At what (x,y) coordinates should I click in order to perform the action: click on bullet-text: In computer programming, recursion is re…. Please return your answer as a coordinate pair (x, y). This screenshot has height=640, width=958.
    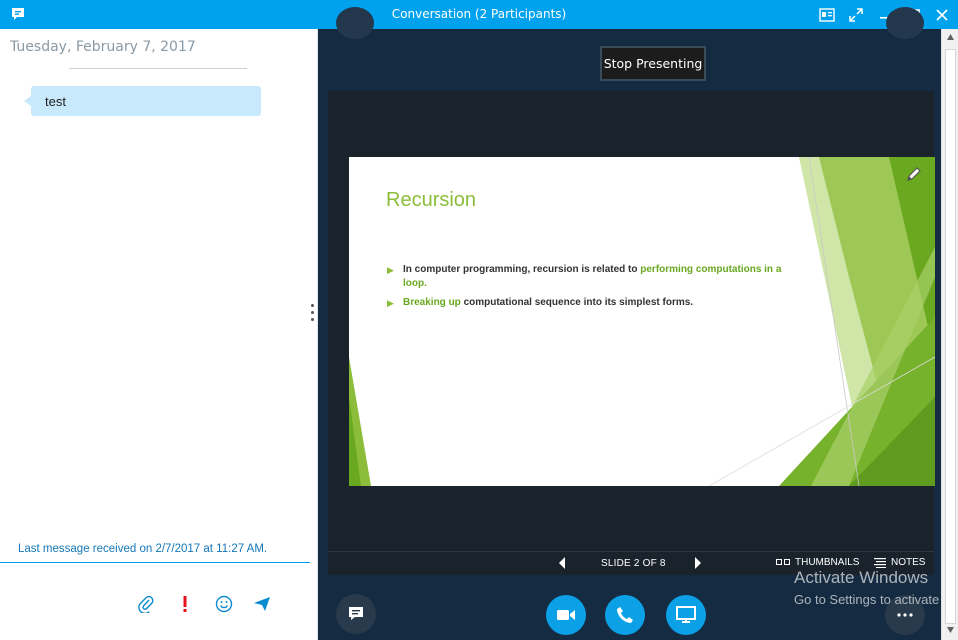
    Looking at the image, I should click on (522, 269).